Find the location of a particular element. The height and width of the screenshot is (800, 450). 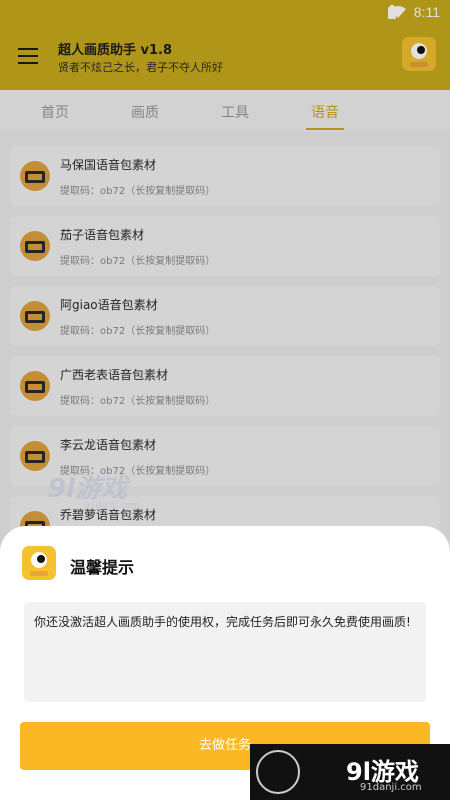

corner-watermark: 9l游戏 91danji.com is located at coordinates (350, 772).